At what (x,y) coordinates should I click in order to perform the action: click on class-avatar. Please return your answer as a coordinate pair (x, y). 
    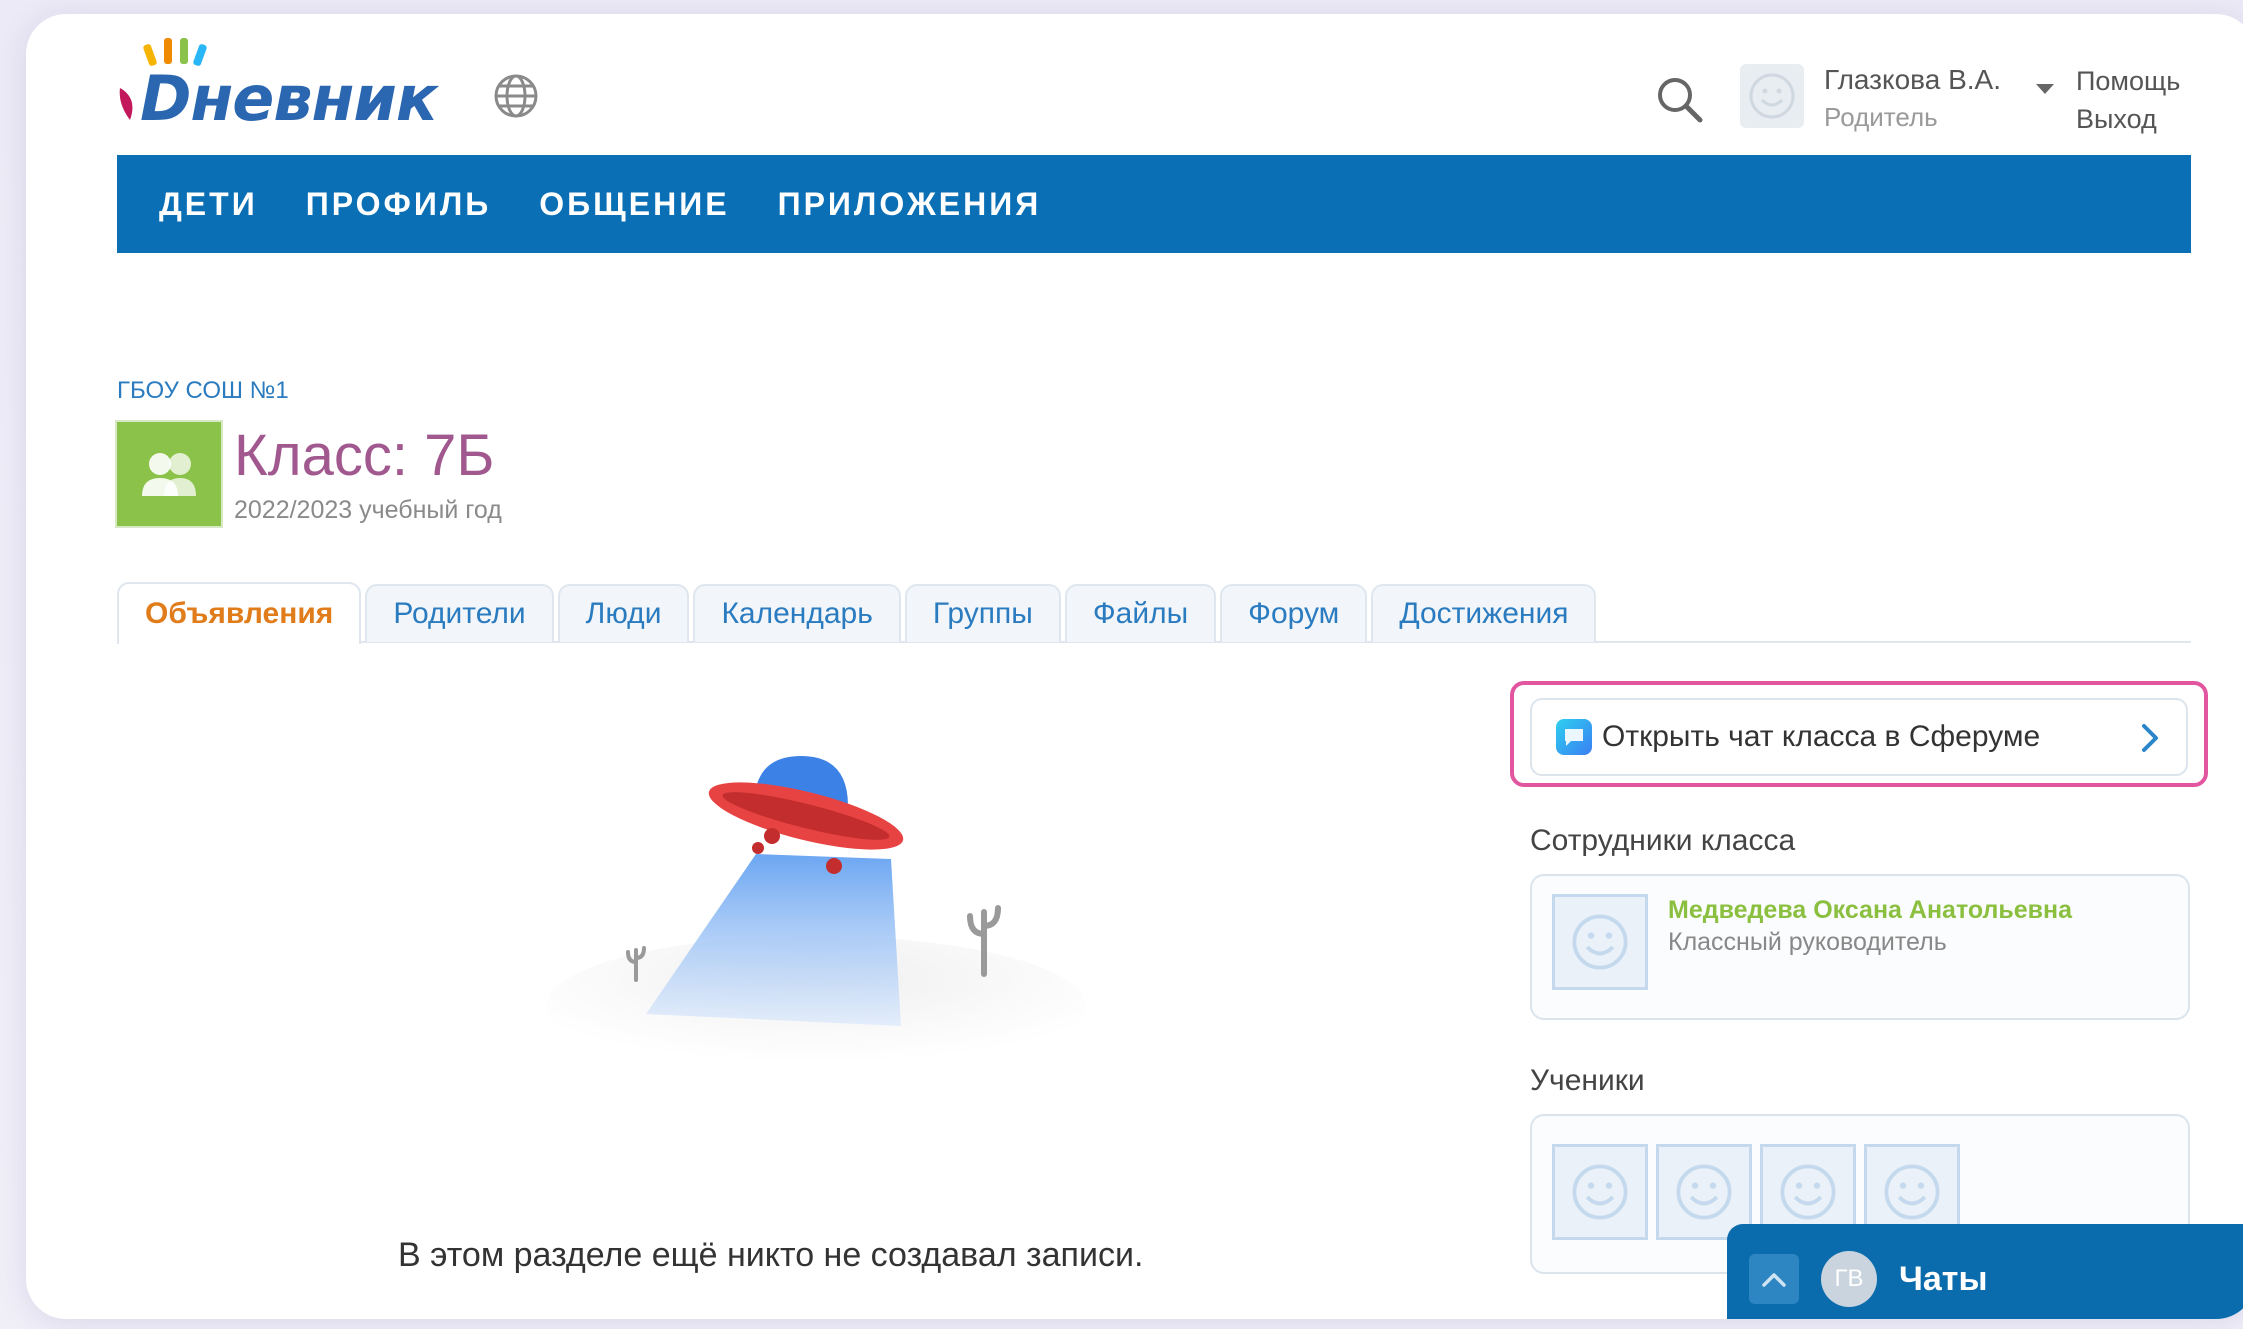
    Looking at the image, I should click on (169, 474).